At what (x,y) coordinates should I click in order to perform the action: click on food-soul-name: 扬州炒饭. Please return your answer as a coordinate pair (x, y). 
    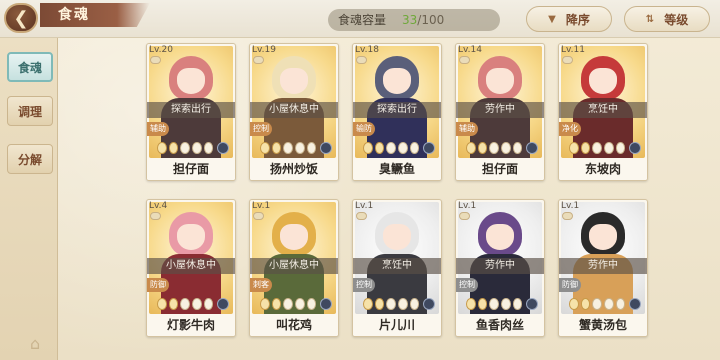
    Looking at the image, I should click on (294, 169).